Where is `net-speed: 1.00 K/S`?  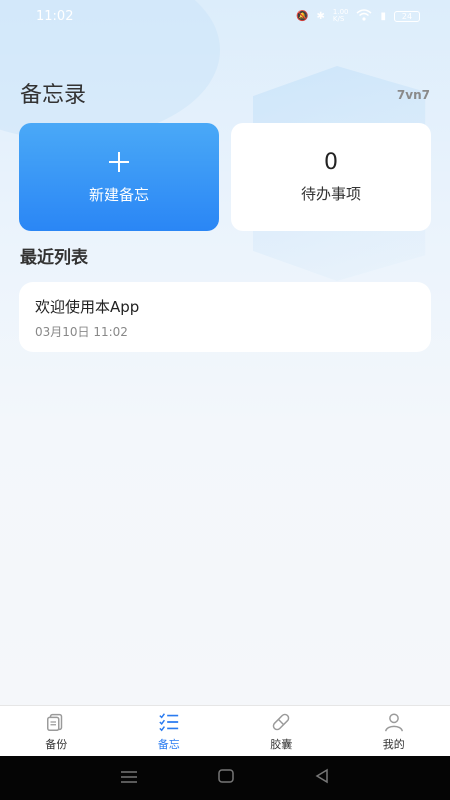 net-speed: 1.00 K/S is located at coordinates (340, 15).